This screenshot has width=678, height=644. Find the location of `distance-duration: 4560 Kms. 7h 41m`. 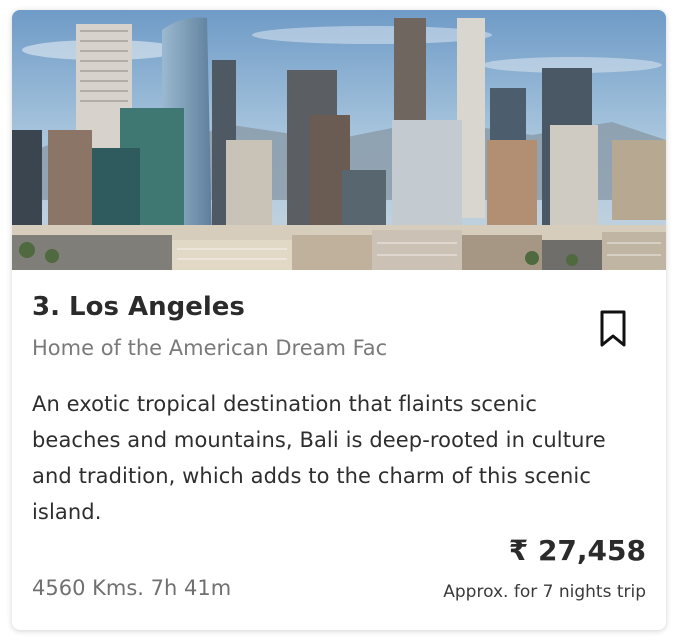

distance-duration: 4560 Kms. 7h 41m is located at coordinates (132, 588).